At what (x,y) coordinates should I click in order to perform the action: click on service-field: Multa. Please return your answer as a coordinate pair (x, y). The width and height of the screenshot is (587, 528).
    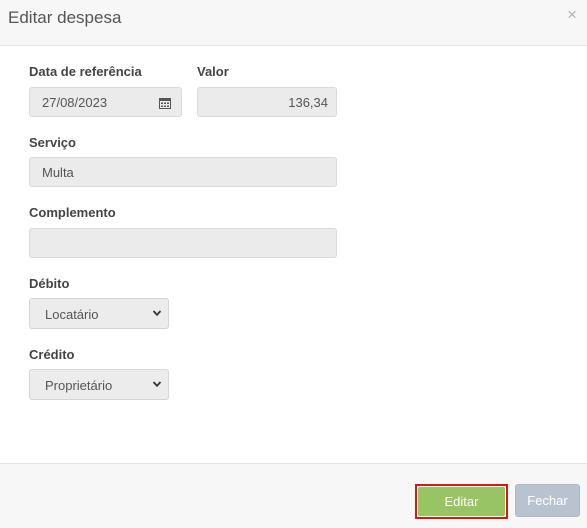
    Looking at the image, I should click on (183, 172).